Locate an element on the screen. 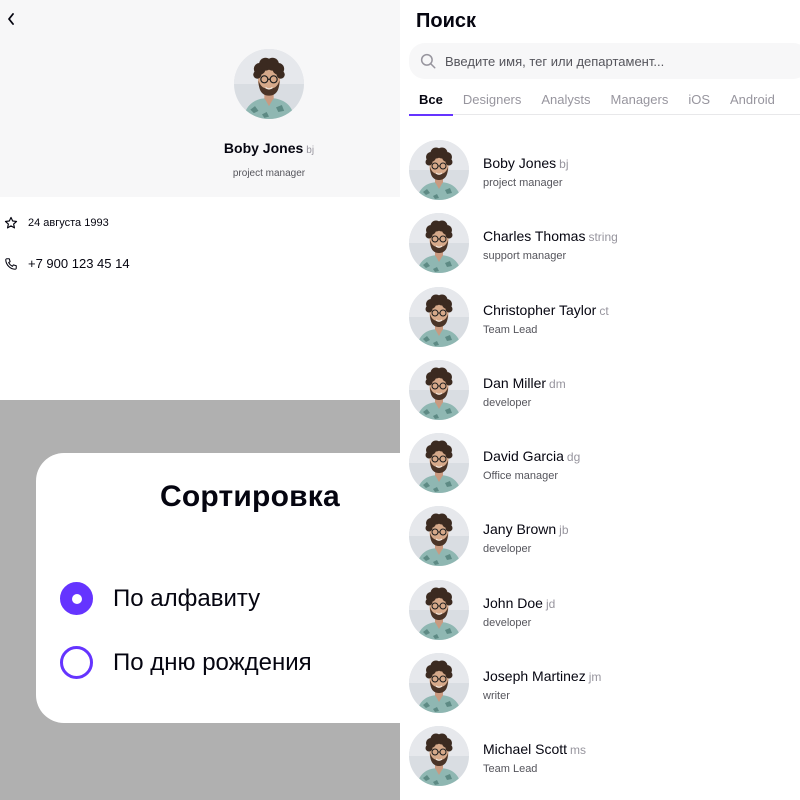 This screenshot has width=800, height=800. tab-all: Все is located at coordinates (431, 102).